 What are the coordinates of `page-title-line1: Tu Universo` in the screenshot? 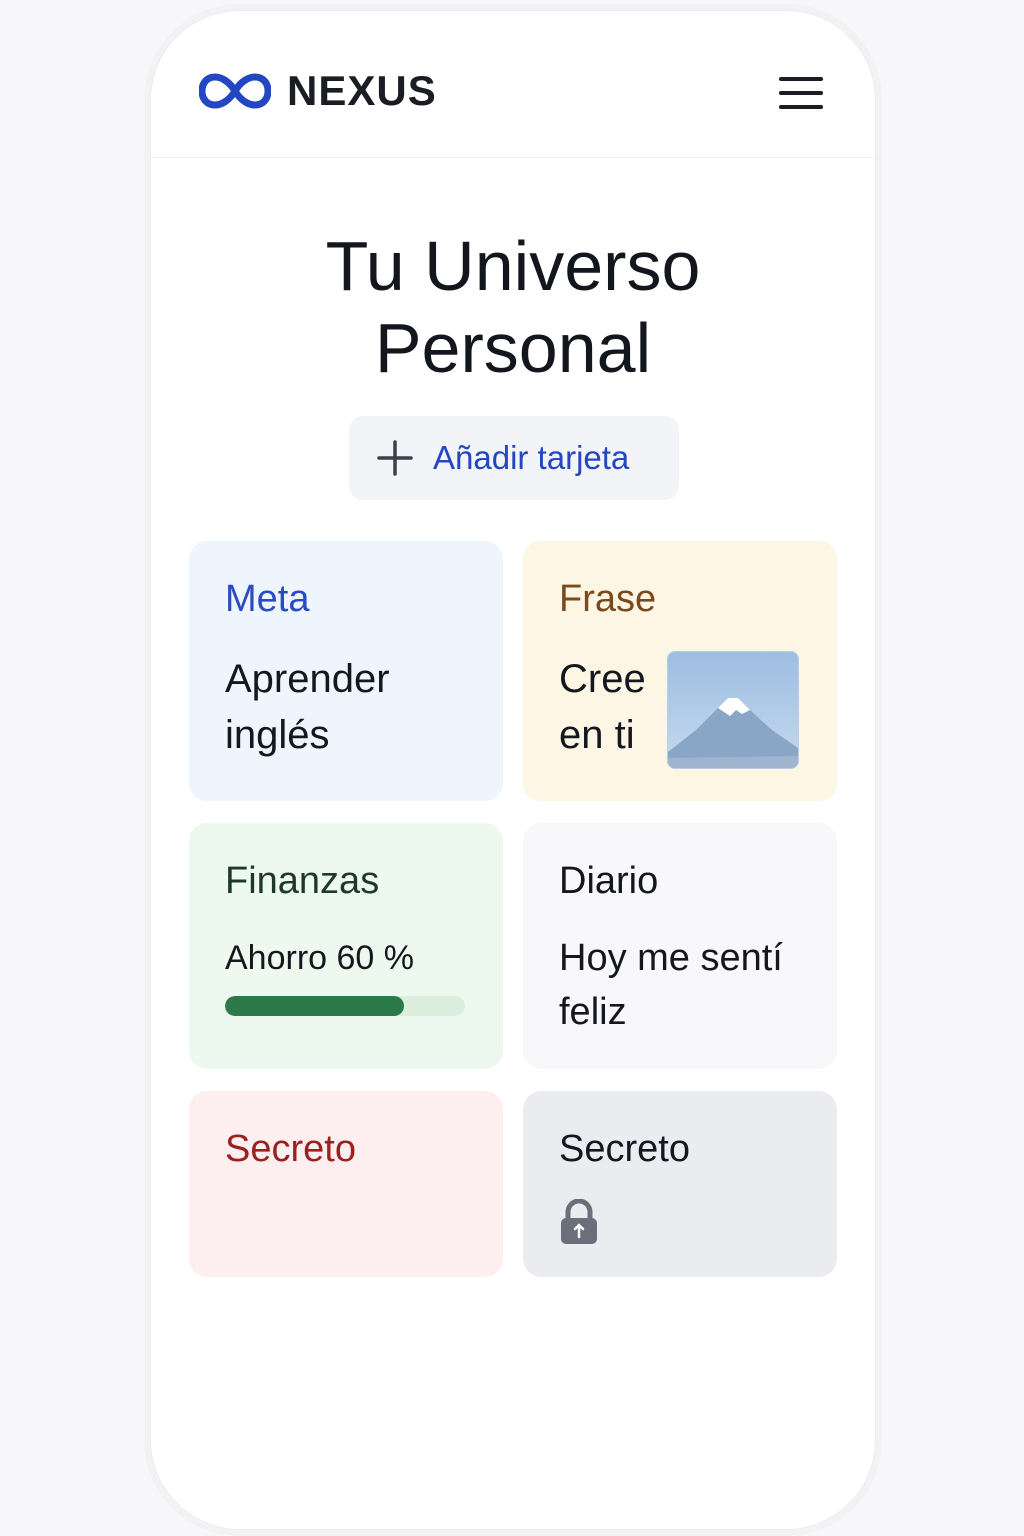 It's located at (513, 266).